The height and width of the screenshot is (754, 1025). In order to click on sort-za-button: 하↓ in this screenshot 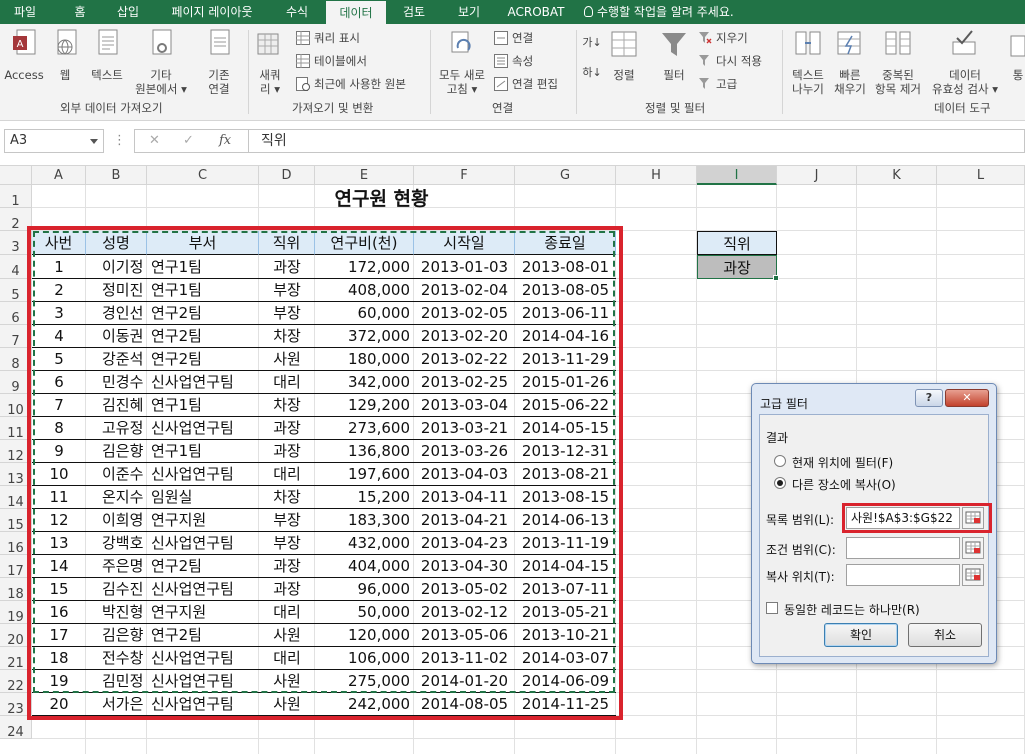, I will do `click(592, 74)`.